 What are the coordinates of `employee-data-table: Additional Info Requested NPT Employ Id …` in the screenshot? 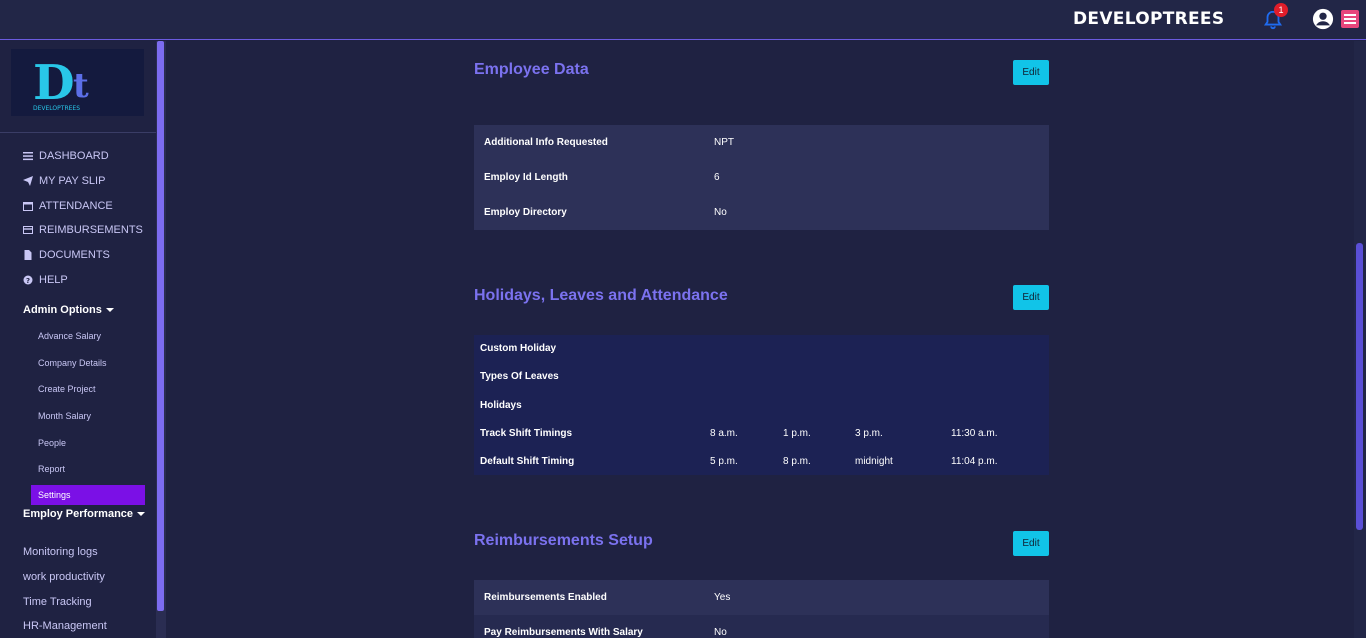 It's located at (761, 177).